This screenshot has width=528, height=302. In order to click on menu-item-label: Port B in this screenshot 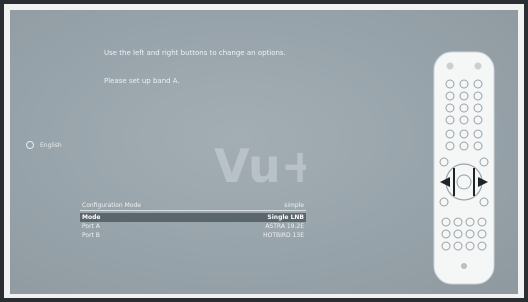, I will do `click(91, 235)`.